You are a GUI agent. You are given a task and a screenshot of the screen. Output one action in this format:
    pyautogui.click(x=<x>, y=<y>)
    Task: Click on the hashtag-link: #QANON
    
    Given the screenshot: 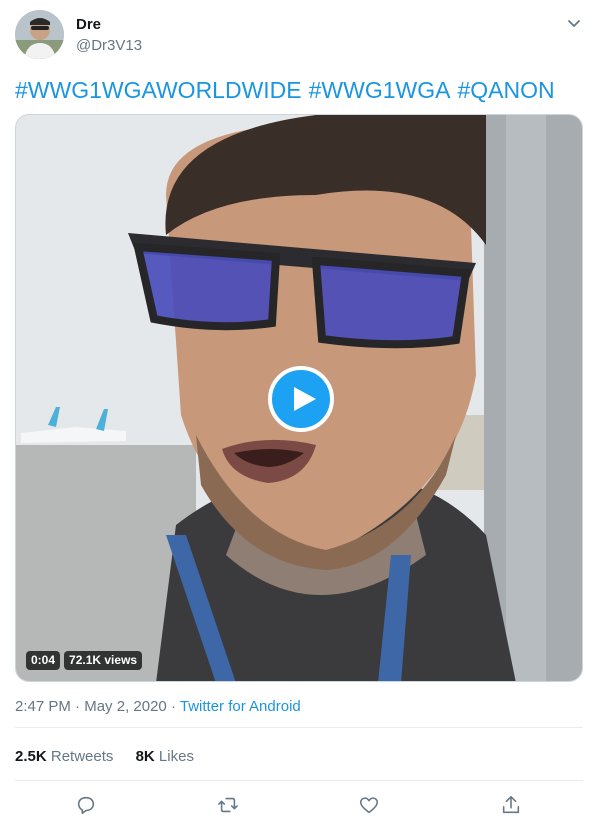 What is the action you would take?
    pyautogui.click(x=505, y=90)
    